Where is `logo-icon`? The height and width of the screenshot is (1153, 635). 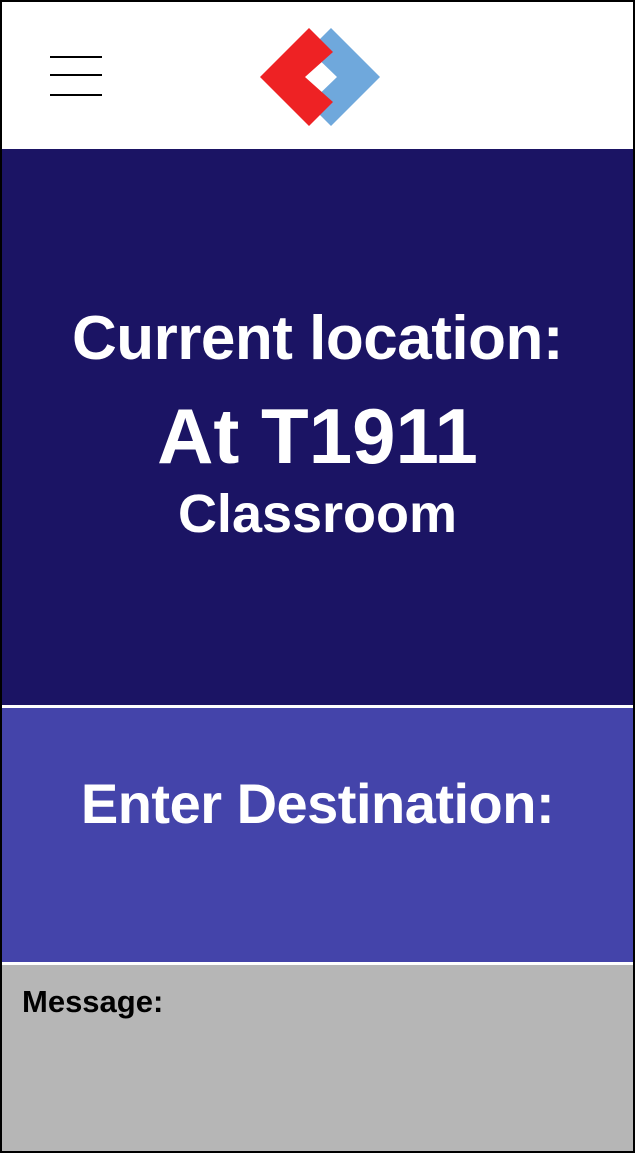 logo-icon is located at coordinates (320, 77).